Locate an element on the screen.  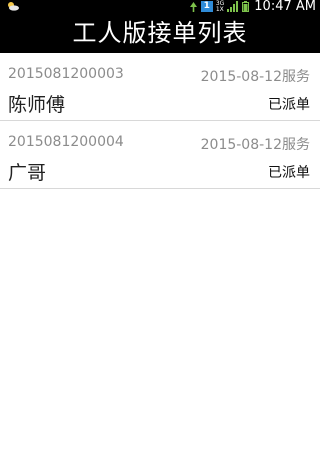
status-bar: 1 3G 1X 10:47 AM is located at coordinates (160, 6).